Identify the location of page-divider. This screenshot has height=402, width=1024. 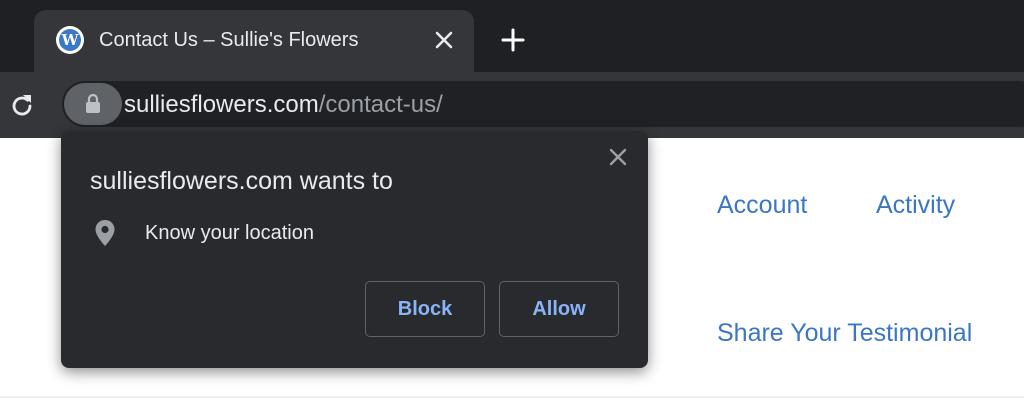
(512, 397).